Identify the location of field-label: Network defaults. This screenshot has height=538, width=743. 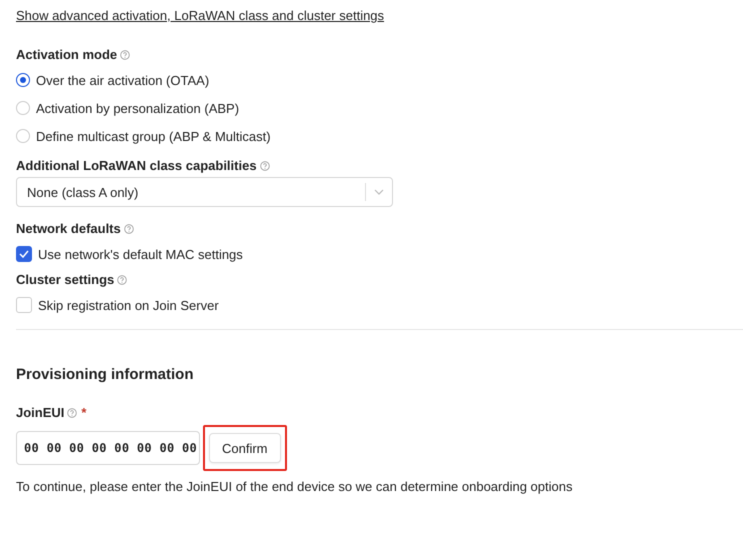
(68, 228).